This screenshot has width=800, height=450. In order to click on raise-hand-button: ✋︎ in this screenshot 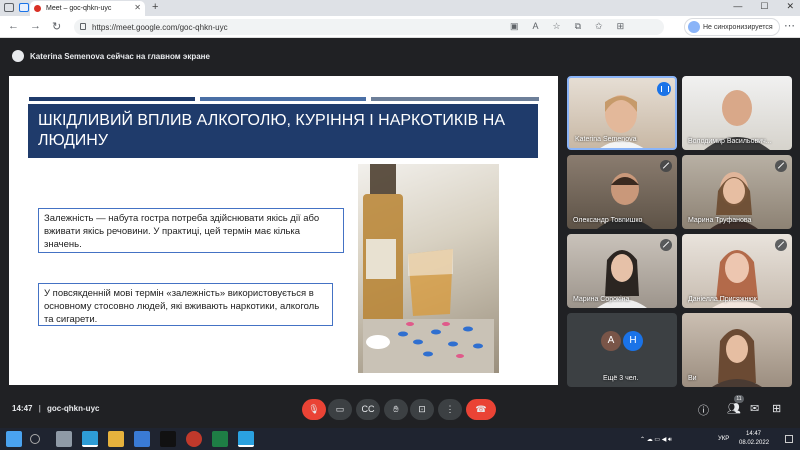, I will do `click(396, 409)`.